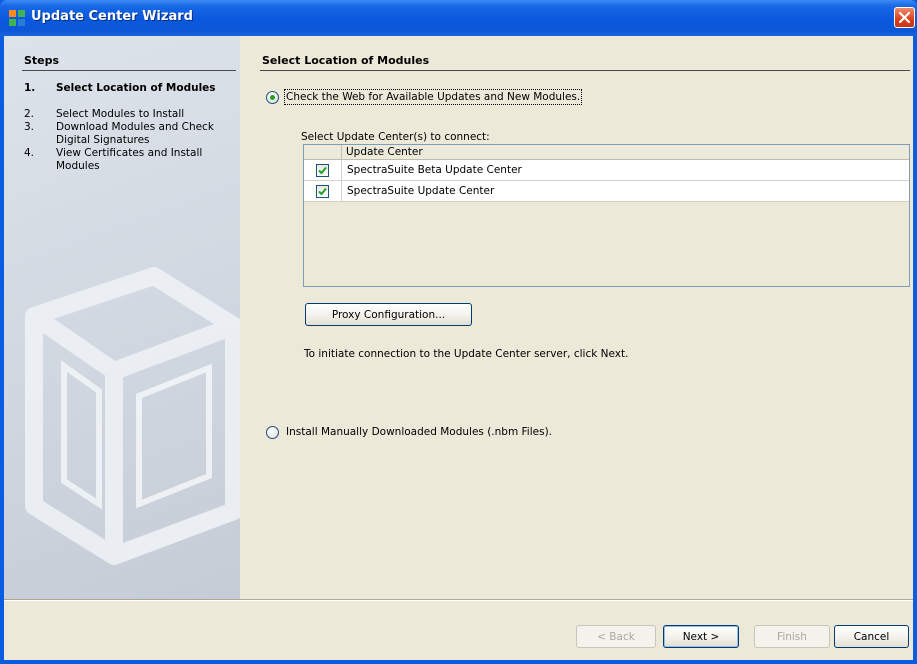 The height and width of the screenshot is (664, 917). Describe the element at coordinates (129, 159) in the screenshot. I see `step-label: View Certificates and Install Modules` at that location.